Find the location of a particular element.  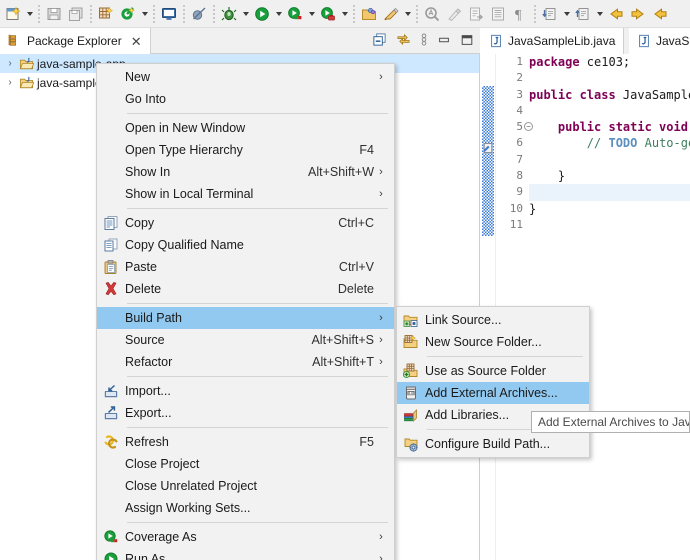

toolbar-button-build-all is located at coordinates (106, 14).